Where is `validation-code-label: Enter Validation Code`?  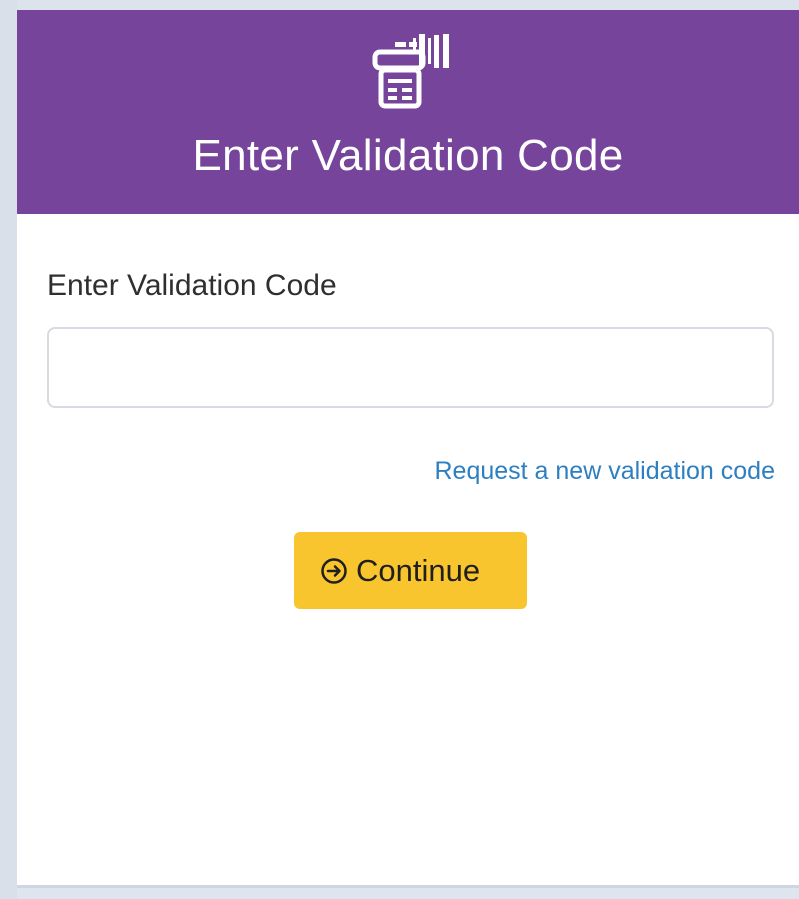
validation-code-label: Enter Validation Code is located at coordinates (192, 285).